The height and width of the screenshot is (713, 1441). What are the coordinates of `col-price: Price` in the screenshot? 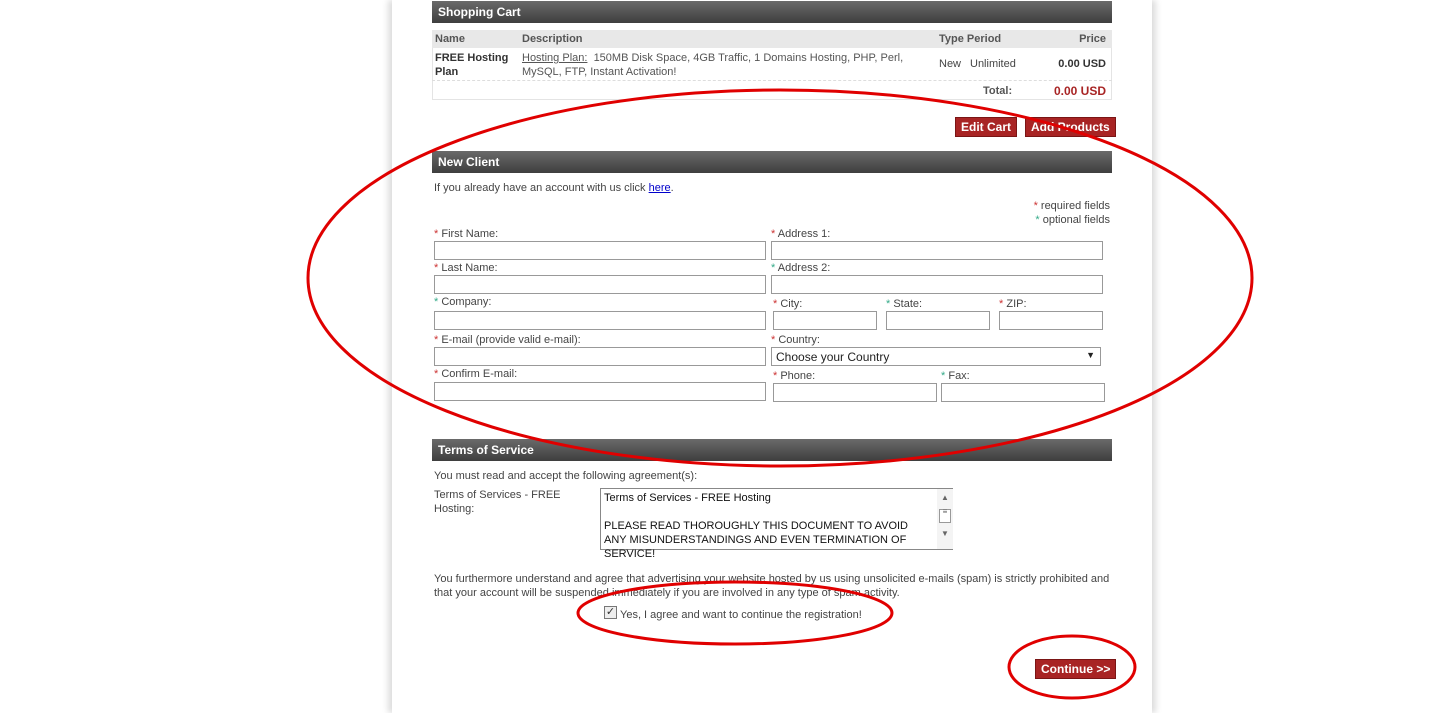 It's located at (1092, 39).